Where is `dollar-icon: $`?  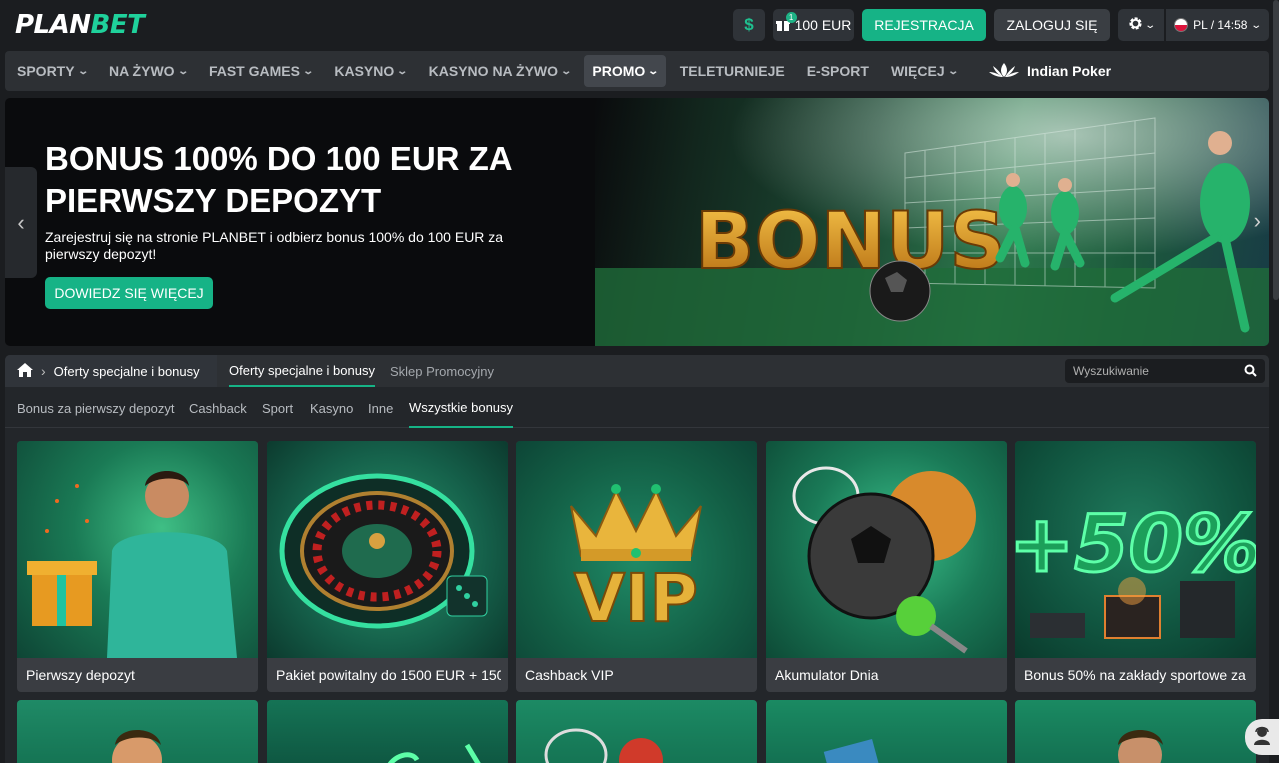 dollar-icon: $ is located at coordinates (749, 24).